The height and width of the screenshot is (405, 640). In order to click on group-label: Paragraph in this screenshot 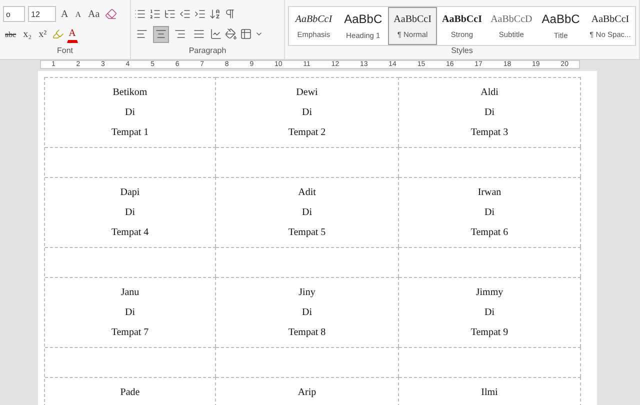, I will do `click(208, 51)`.